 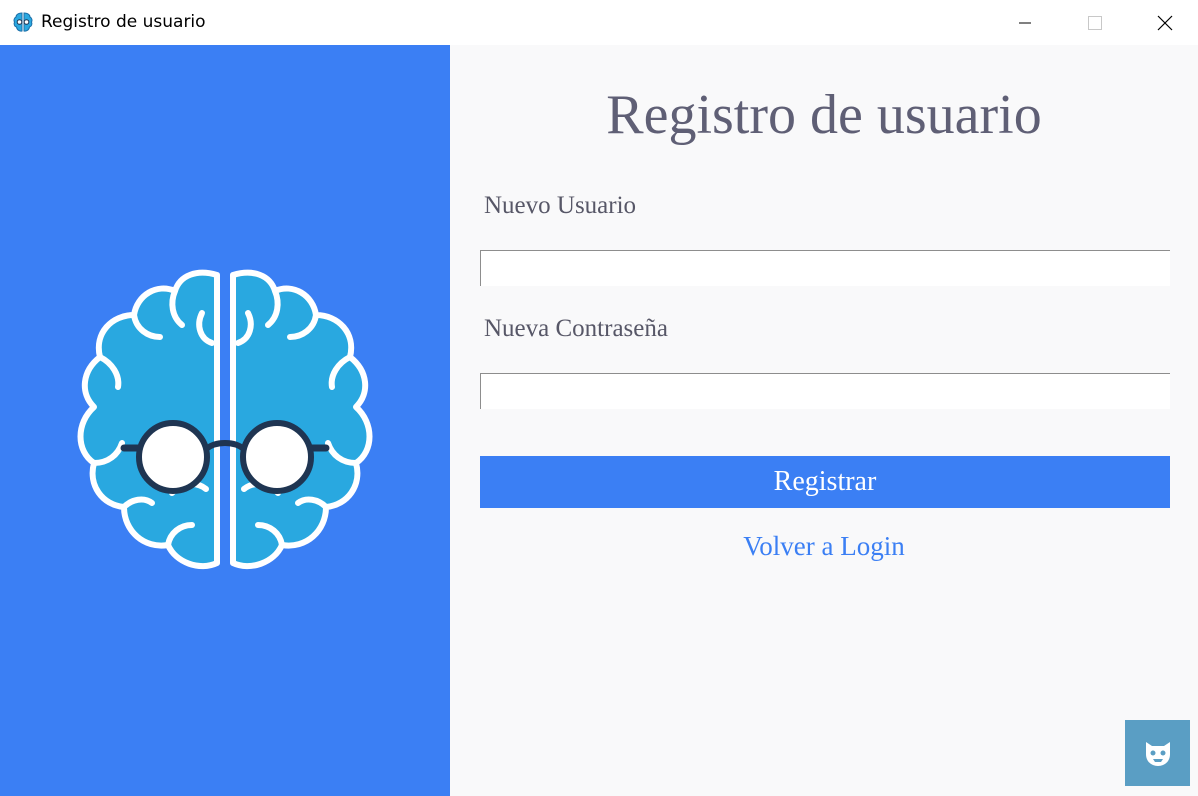 I want to click on maximize-button, so click(x=1095, y=22).